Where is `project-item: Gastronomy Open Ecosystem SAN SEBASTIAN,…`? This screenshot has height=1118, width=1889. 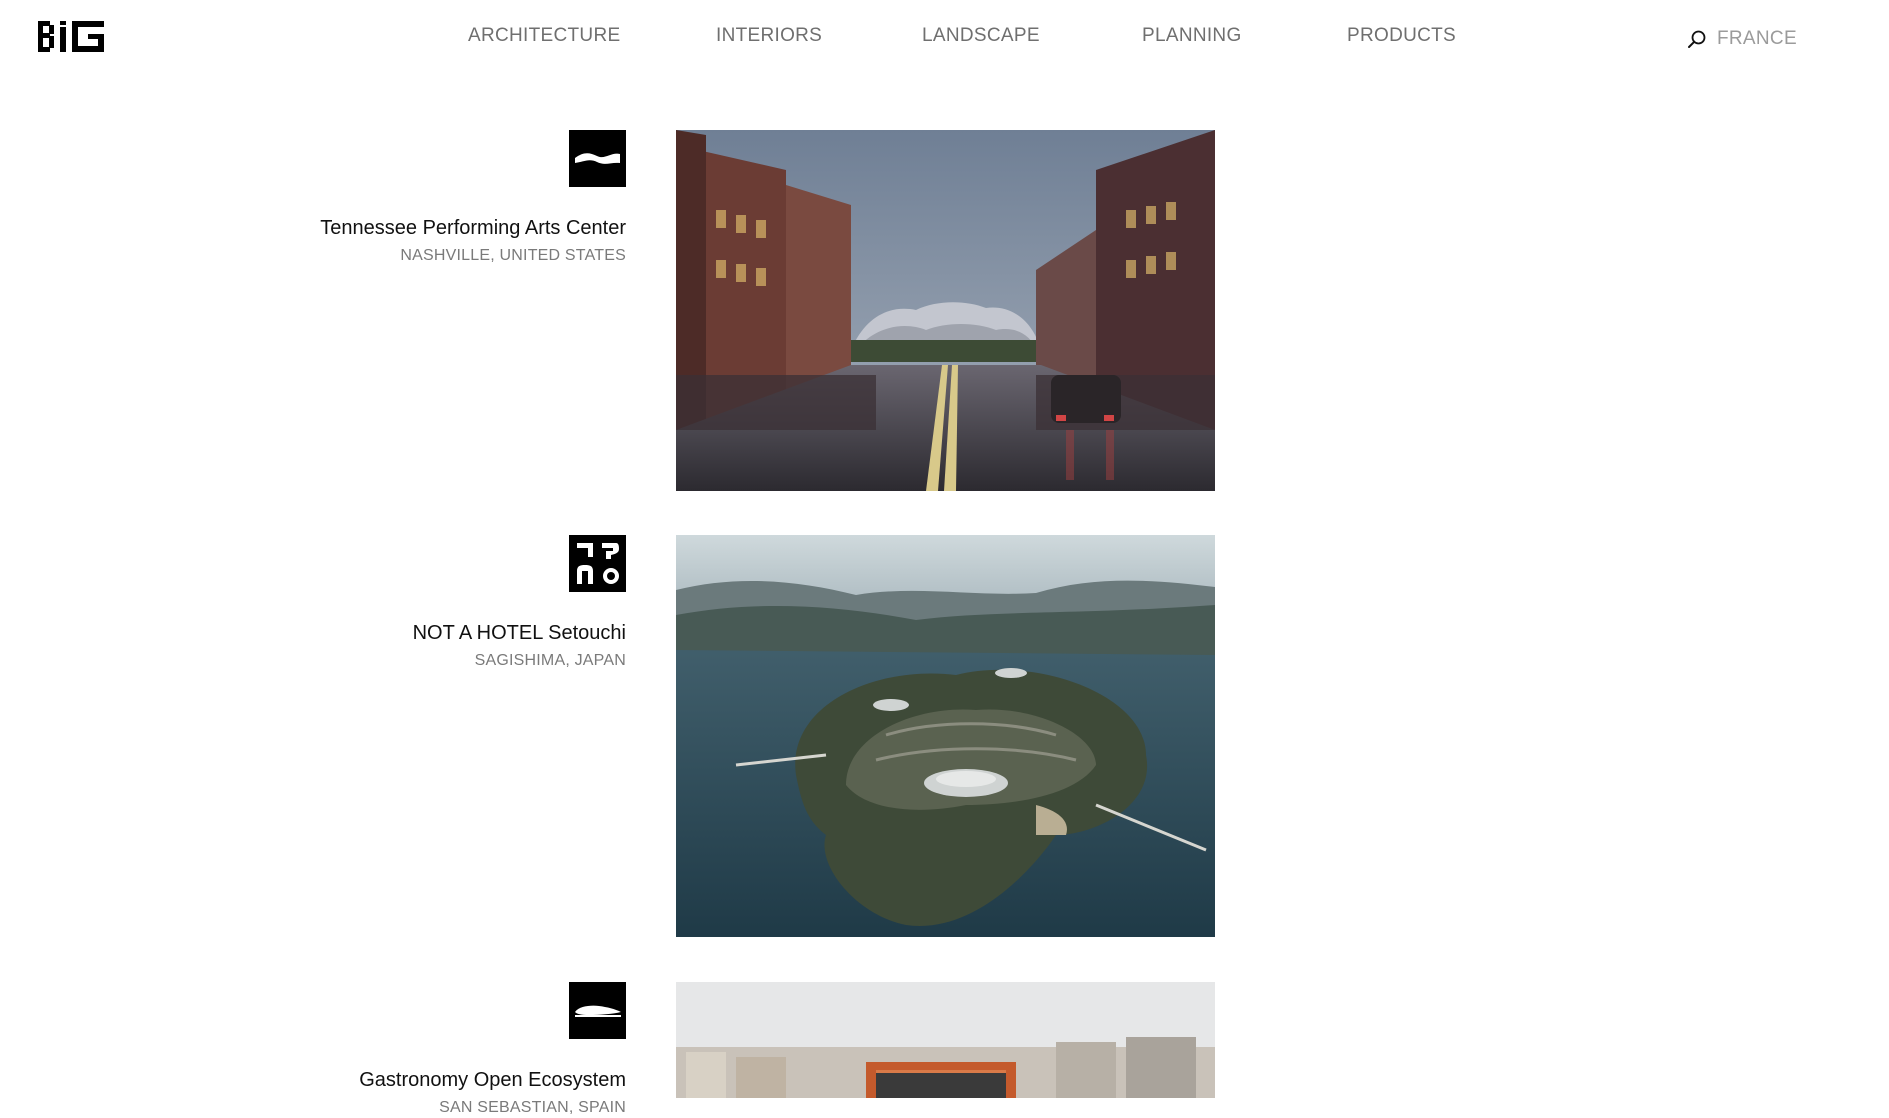
project-item: Gastronomy Open Ecosystem SAN SEBASTIAN,… is located at coordinates (944, 1049).